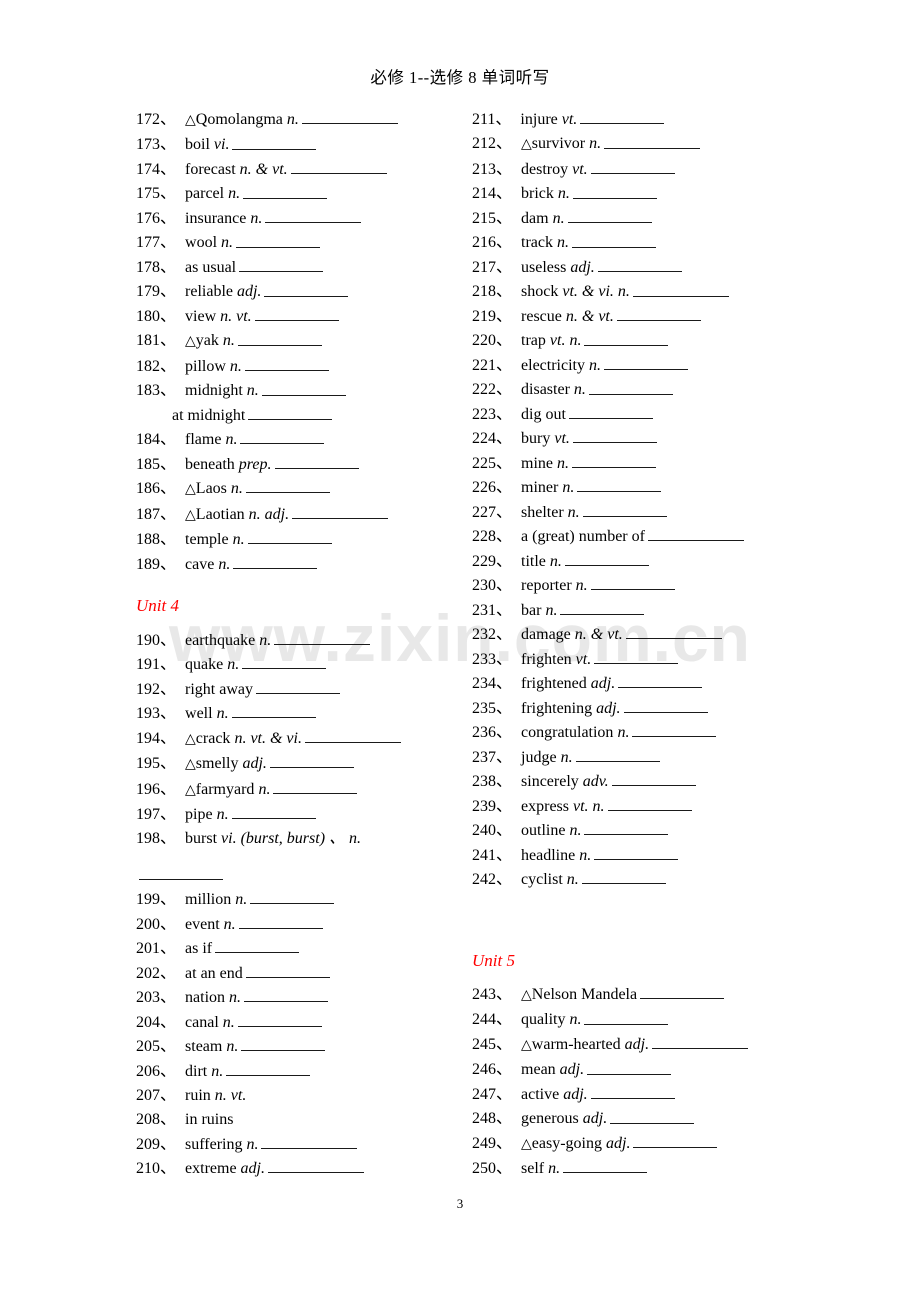 This screenshot has width=920, height=1302. Describe the element at coordinates (558, 144) in the screenshot. I see `entry-term: survivor` at that location.